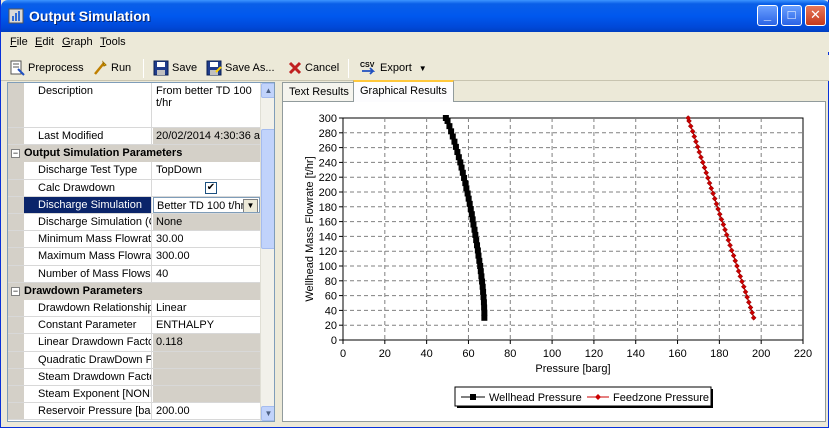  What do you see at coordinates (134, 171) in the screenshot?
I see `property-row: Discharge Test Type TopDown` at bounding box center [134, 171].